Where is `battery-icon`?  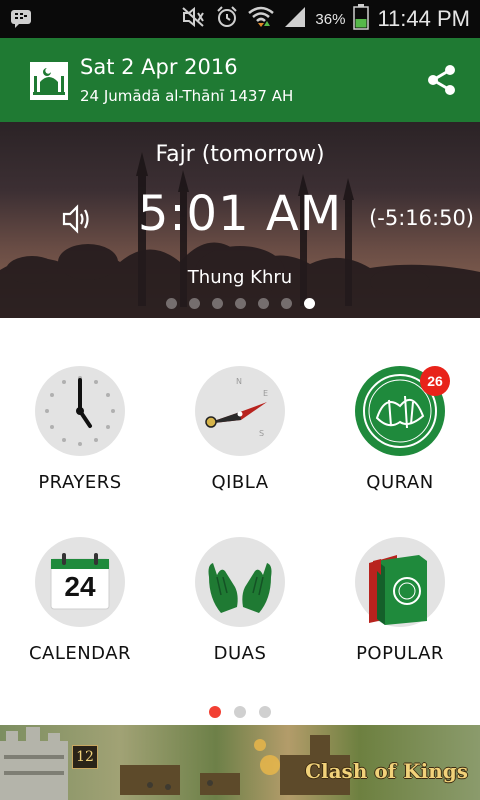
battery-icon is located at coordinates (361, 19).